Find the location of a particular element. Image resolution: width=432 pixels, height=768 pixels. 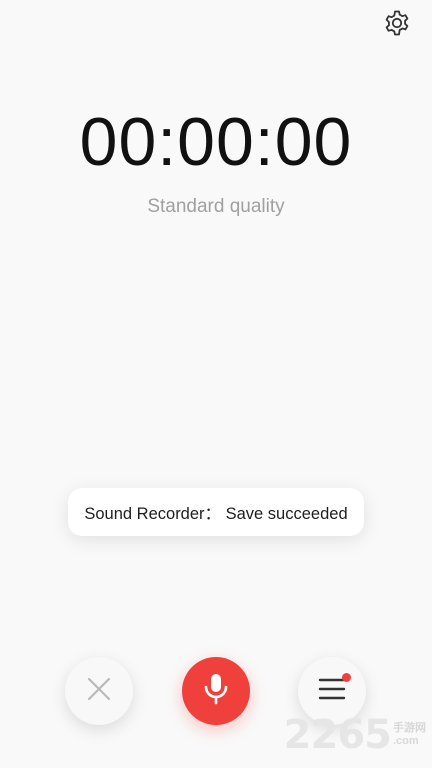

notification-badge is located at coordinates (346, 677).